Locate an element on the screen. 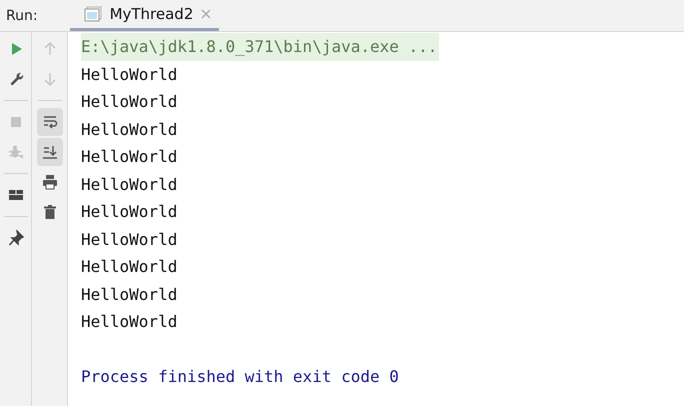 This screenshot has height=406, width=684. bug-icon is located at coordinates (16, 152).